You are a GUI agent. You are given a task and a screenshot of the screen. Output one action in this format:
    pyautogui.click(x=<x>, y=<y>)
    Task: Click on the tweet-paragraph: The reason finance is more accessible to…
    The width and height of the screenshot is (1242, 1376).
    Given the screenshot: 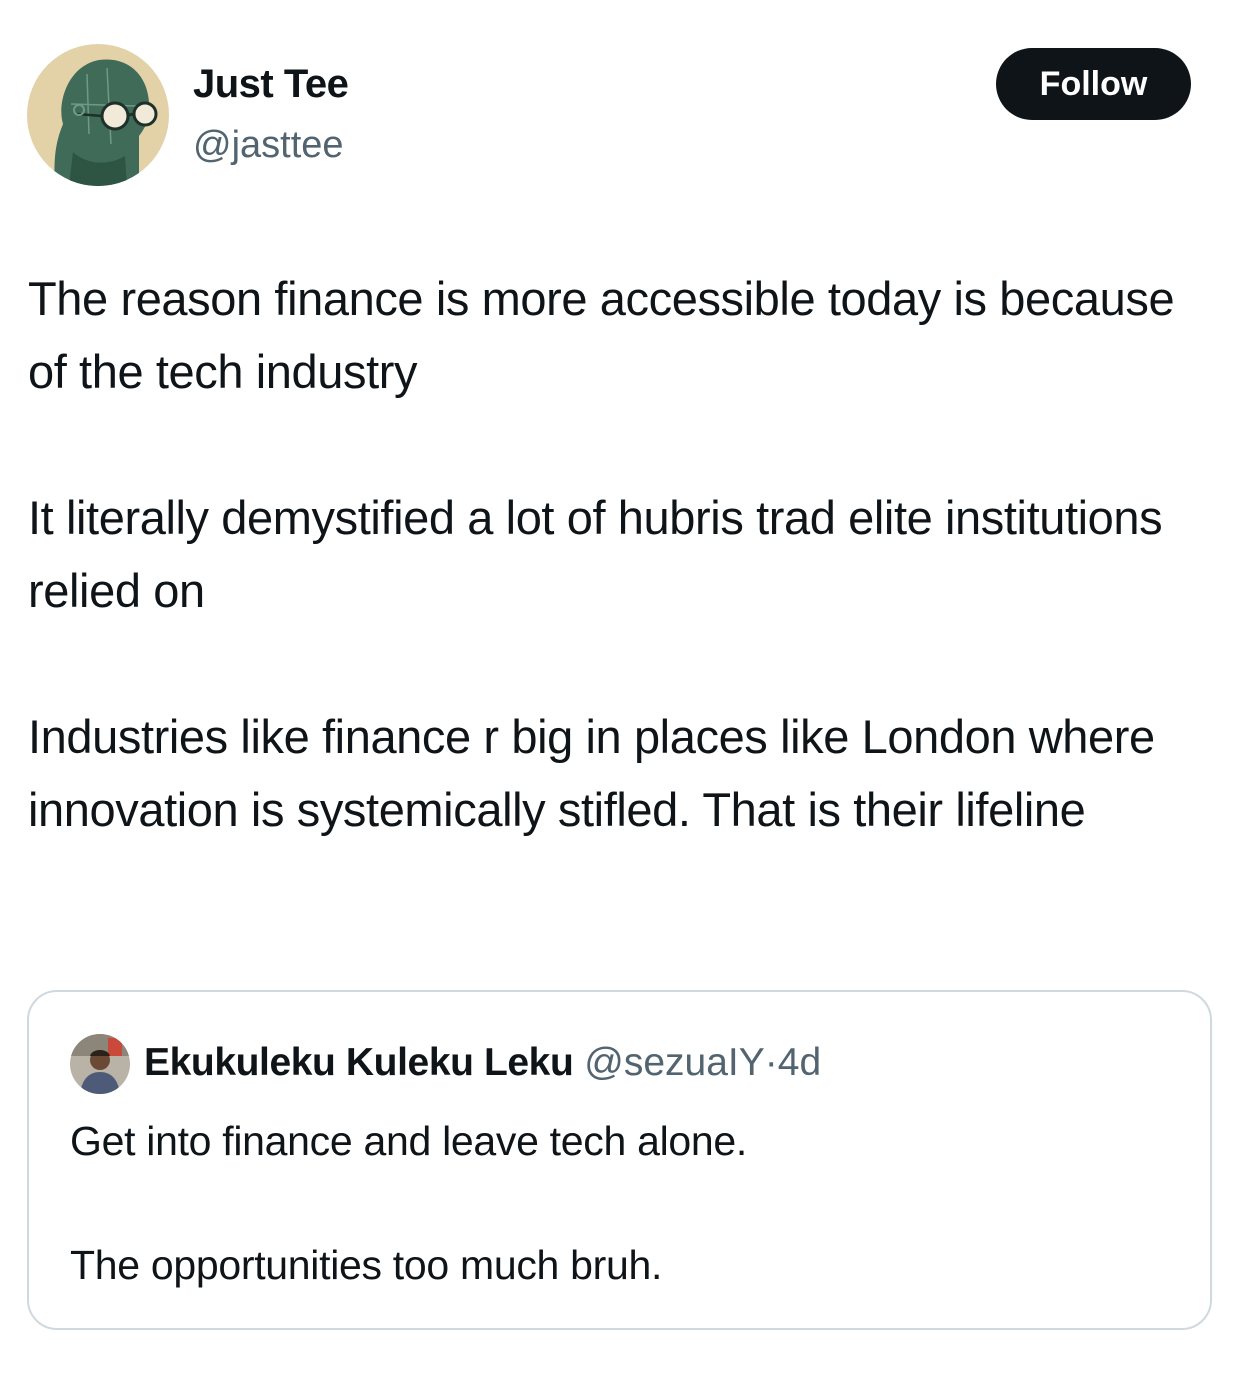 What is the action you would take?
    pyautogui.click(x=601, y=335)
    